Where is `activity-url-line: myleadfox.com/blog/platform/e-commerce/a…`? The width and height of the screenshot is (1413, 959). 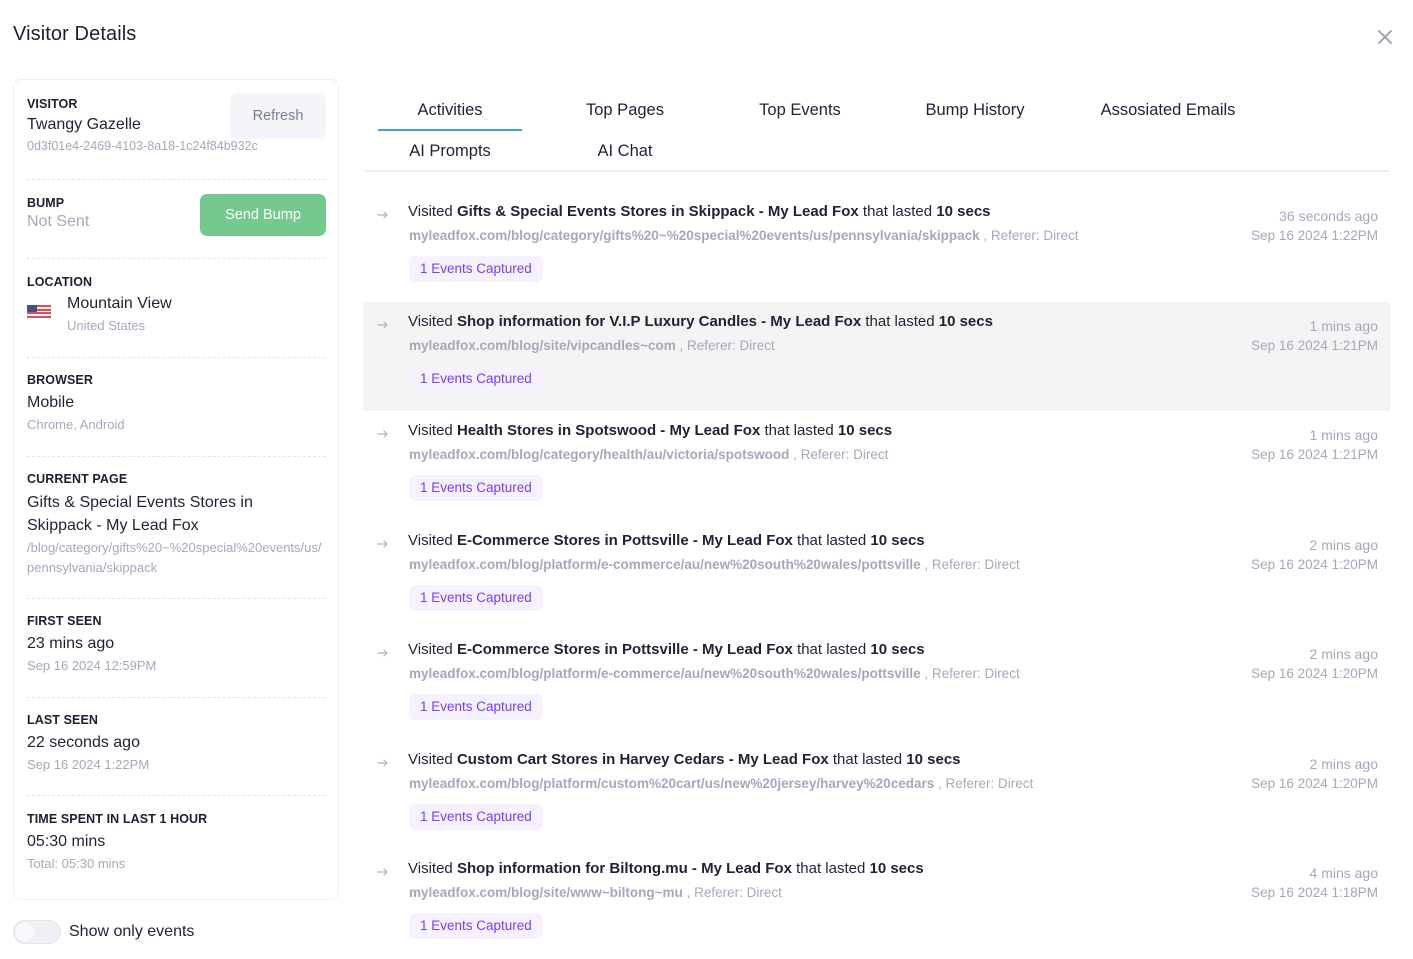 activity-url-line: myleadfox.com/blog/platform/e-commerce/a… is located at coordinates (714, 673).